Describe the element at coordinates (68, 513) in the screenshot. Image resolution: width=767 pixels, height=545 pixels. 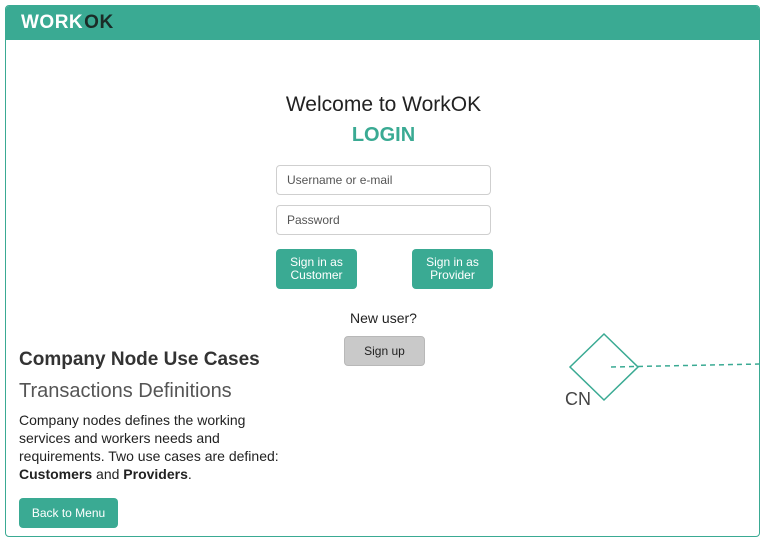
I see `back-to-menu-button: Back to Menu` at that location.